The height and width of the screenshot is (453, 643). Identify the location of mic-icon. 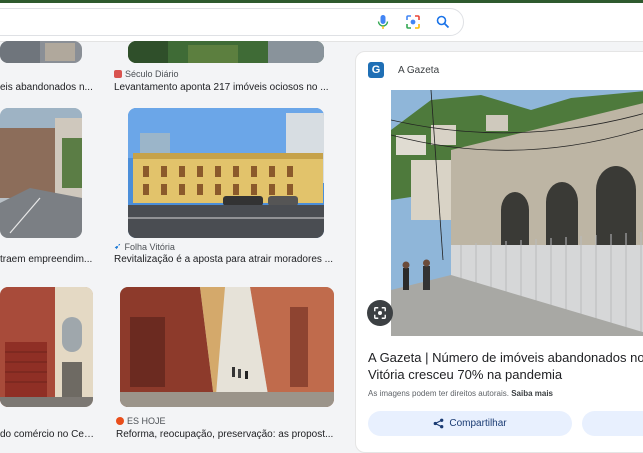
(383, 22).